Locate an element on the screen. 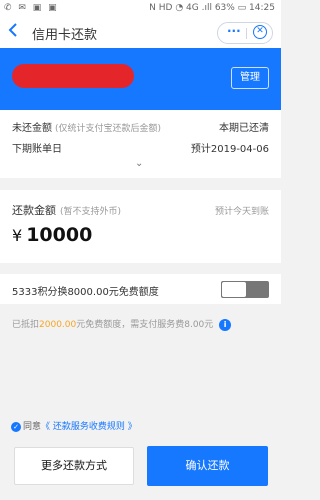 The height and width of the screenshot is (500, 320). back-icon is located at coordinates (13, 31).